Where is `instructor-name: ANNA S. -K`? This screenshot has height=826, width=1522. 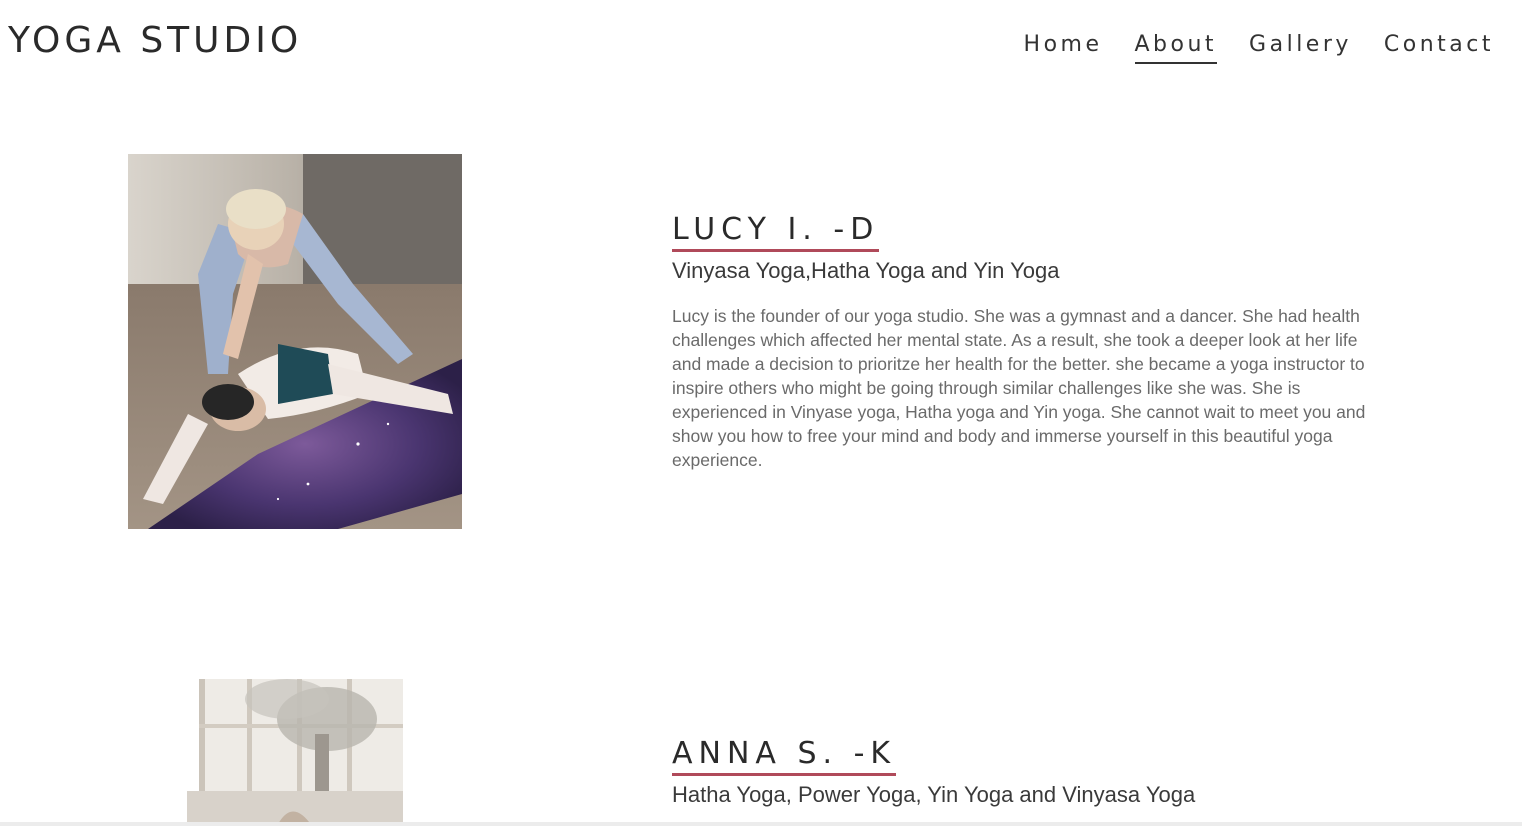 instructor-name: ANNA S. -K is located at coordinates (784, 756).